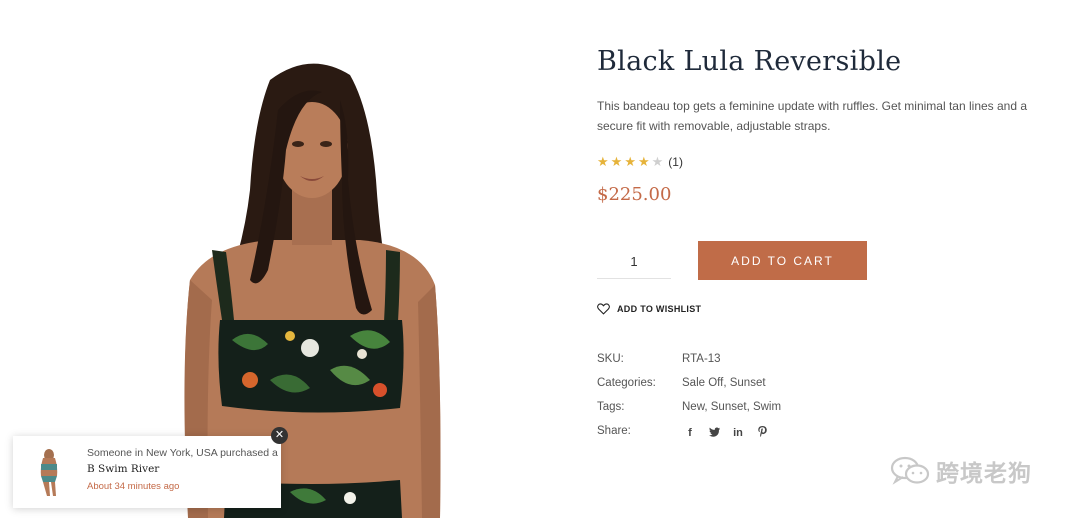 This screenshot has height=518, width=1080. I want to click on twitter-icon, so click(714, 433).